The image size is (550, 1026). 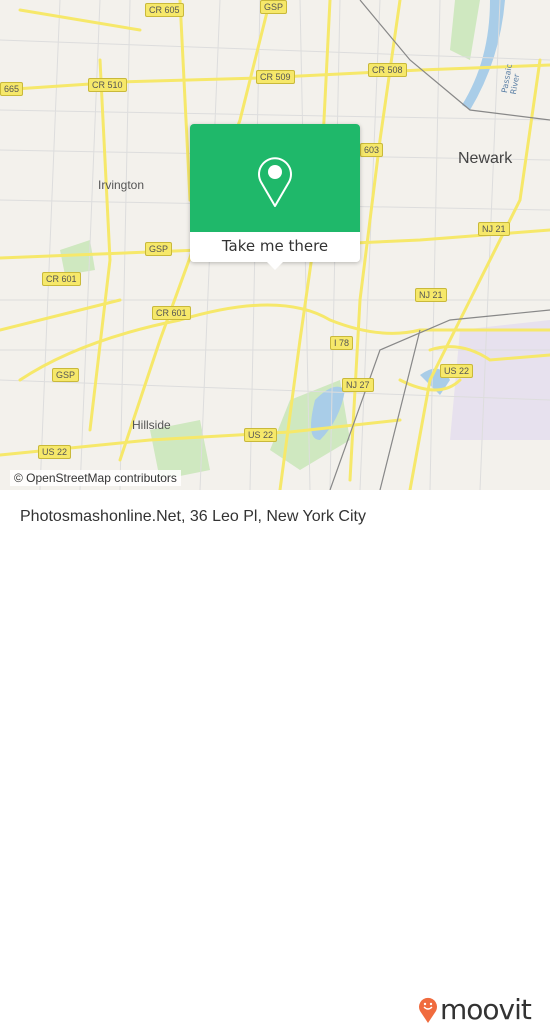 What do you see at coordinates (121, 185) in the screenshot?
I see `place-label-irvington: Irvington` at bounding box center [121, 185].